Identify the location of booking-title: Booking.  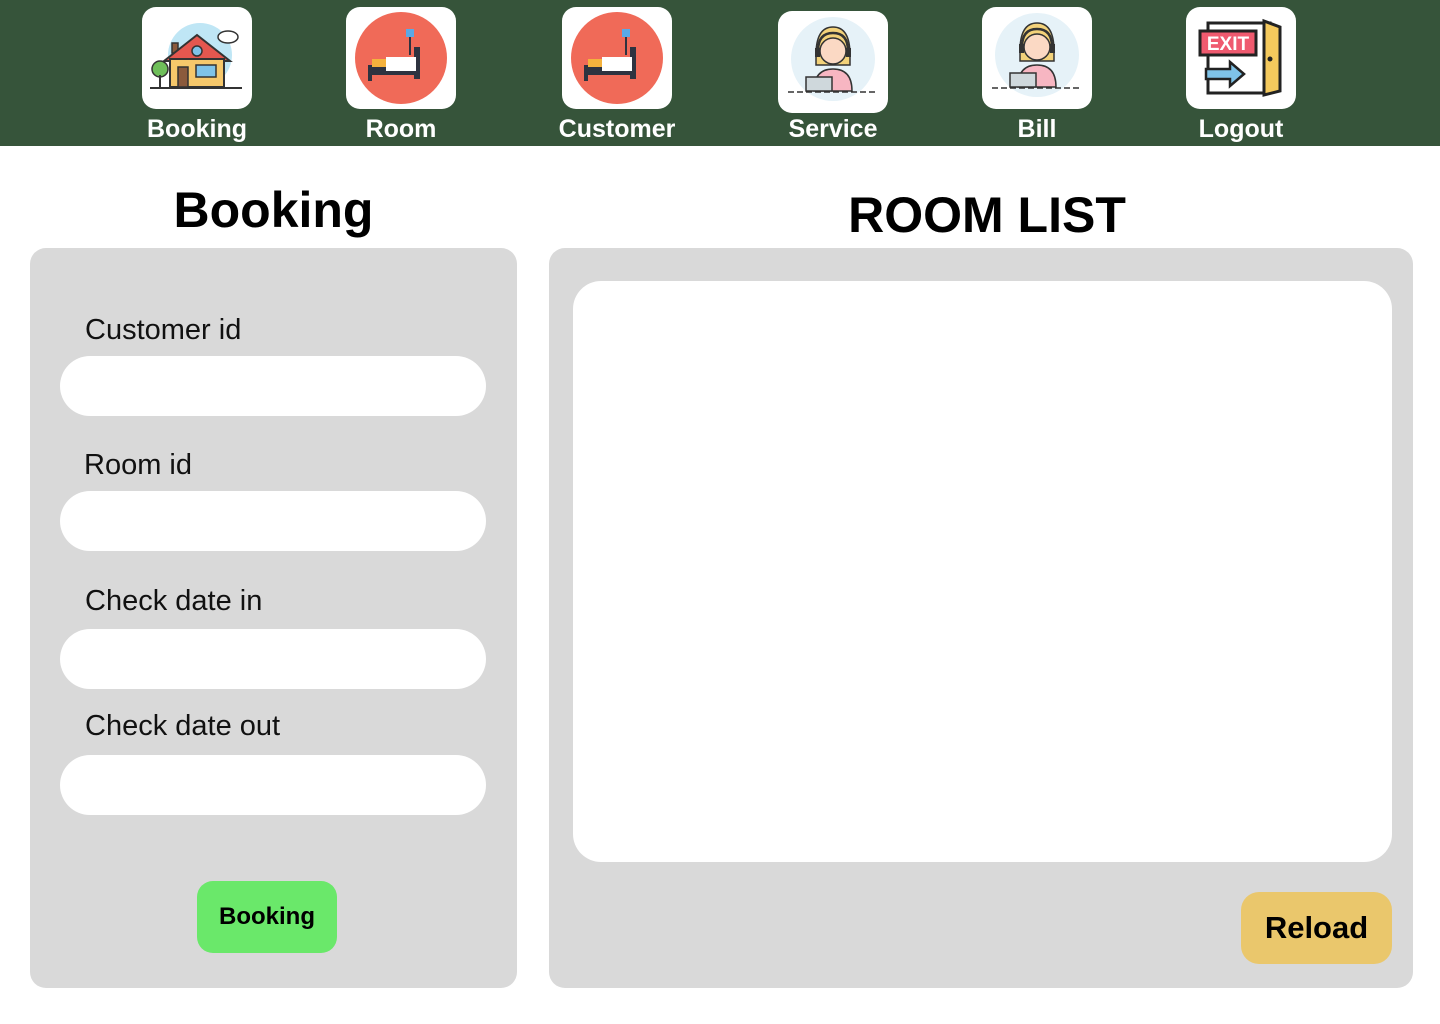
(273, 210).